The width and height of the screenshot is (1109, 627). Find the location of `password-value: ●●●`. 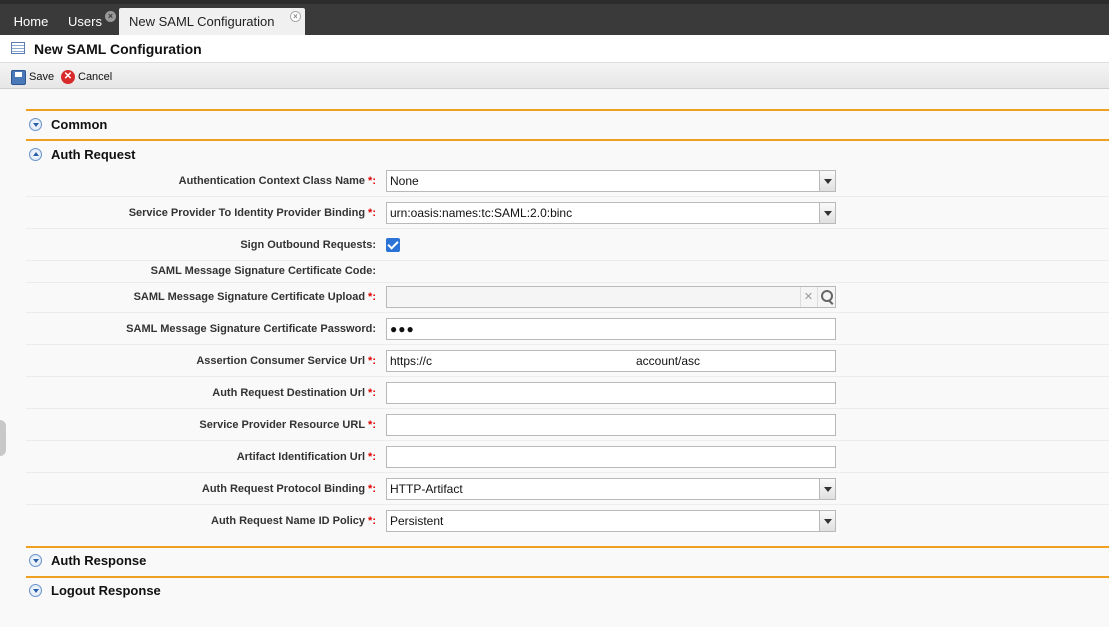

password-value: ●●● is located at coordinates (402, 329).